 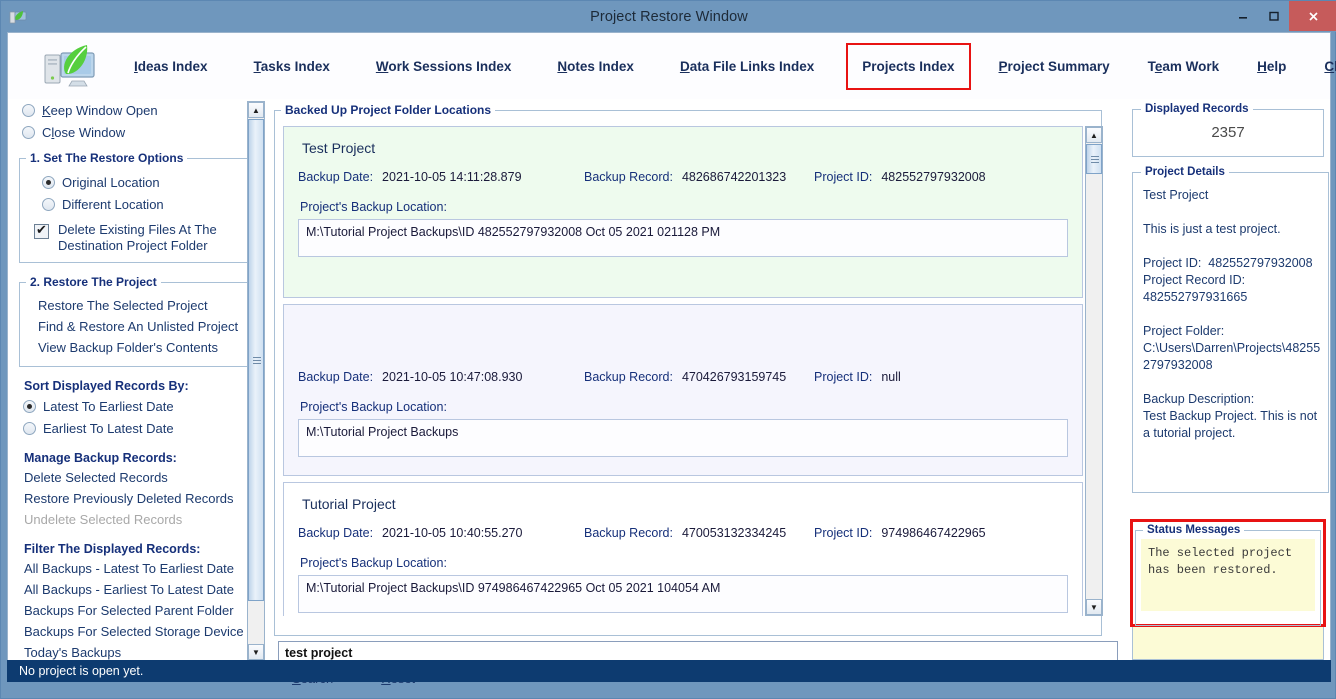 What do you see at coordinates (113, 204) in the screenshot?
I see `radio-label: Different Location` at bounding box center [113, 204].